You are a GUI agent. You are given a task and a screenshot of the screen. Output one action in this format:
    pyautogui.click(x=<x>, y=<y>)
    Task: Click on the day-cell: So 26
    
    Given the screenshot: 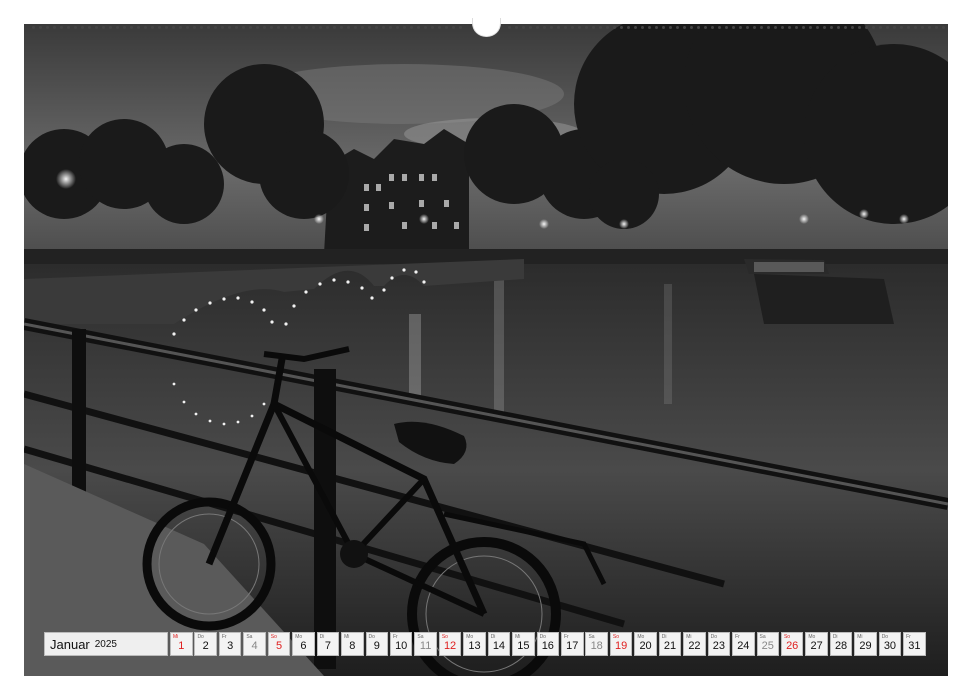 What is the action you would take?
    pyautogui.click(x=792, y=644)
    